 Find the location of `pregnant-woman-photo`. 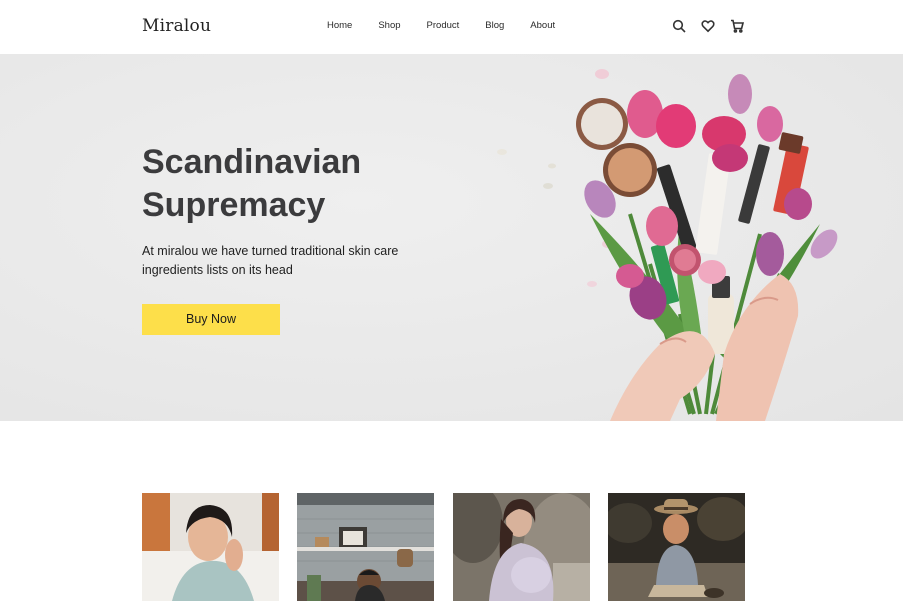

pregnant-woman-photo is located at coordinates (521, 547).